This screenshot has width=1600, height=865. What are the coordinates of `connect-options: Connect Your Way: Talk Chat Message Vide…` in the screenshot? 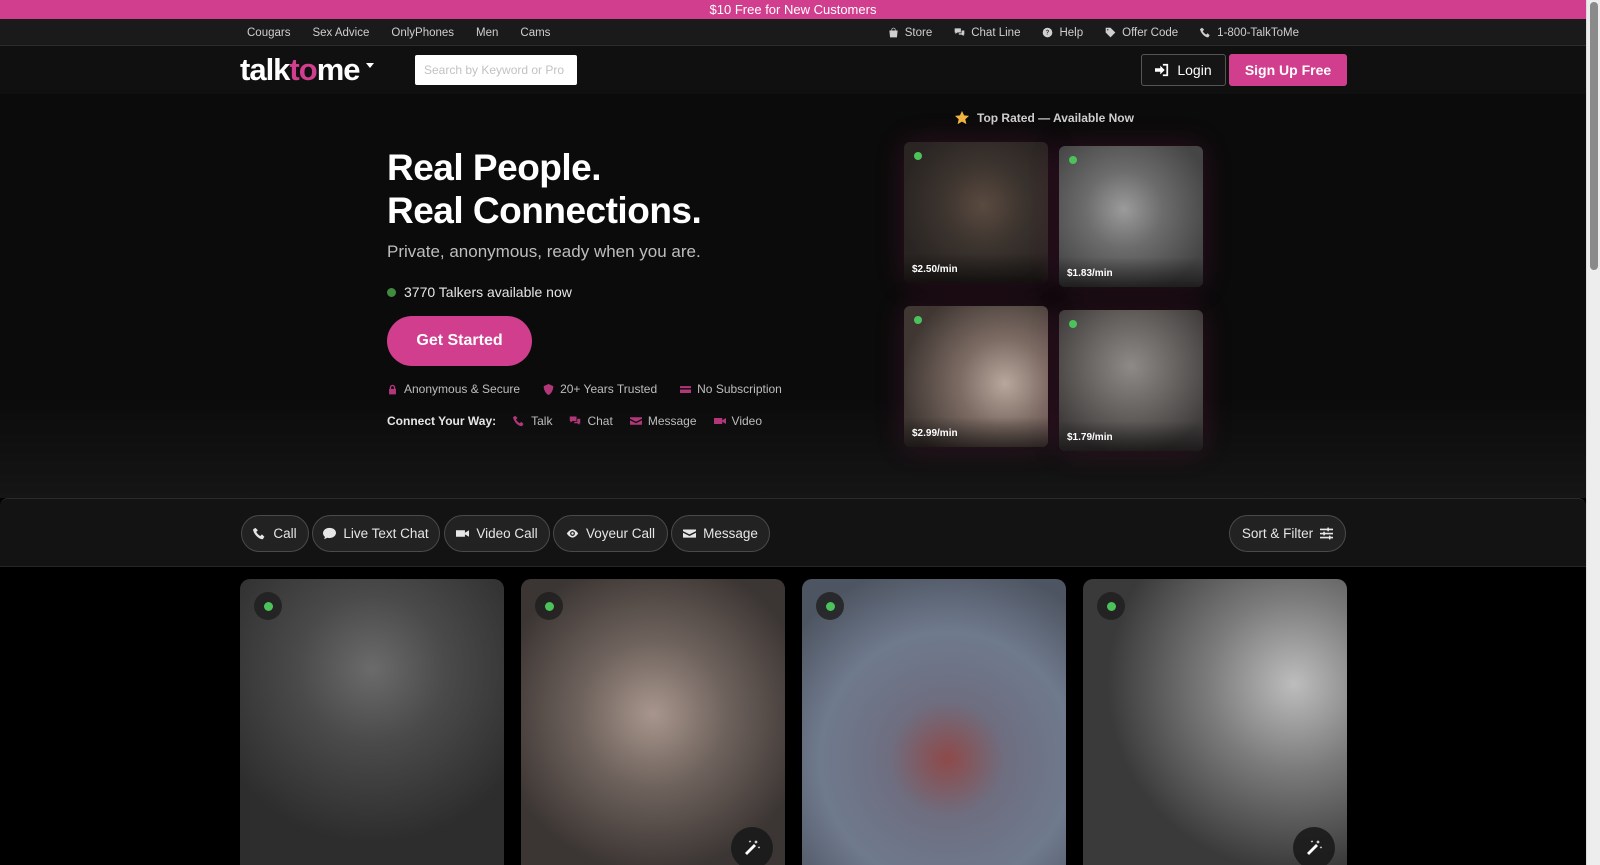 It's located at (574, 421).